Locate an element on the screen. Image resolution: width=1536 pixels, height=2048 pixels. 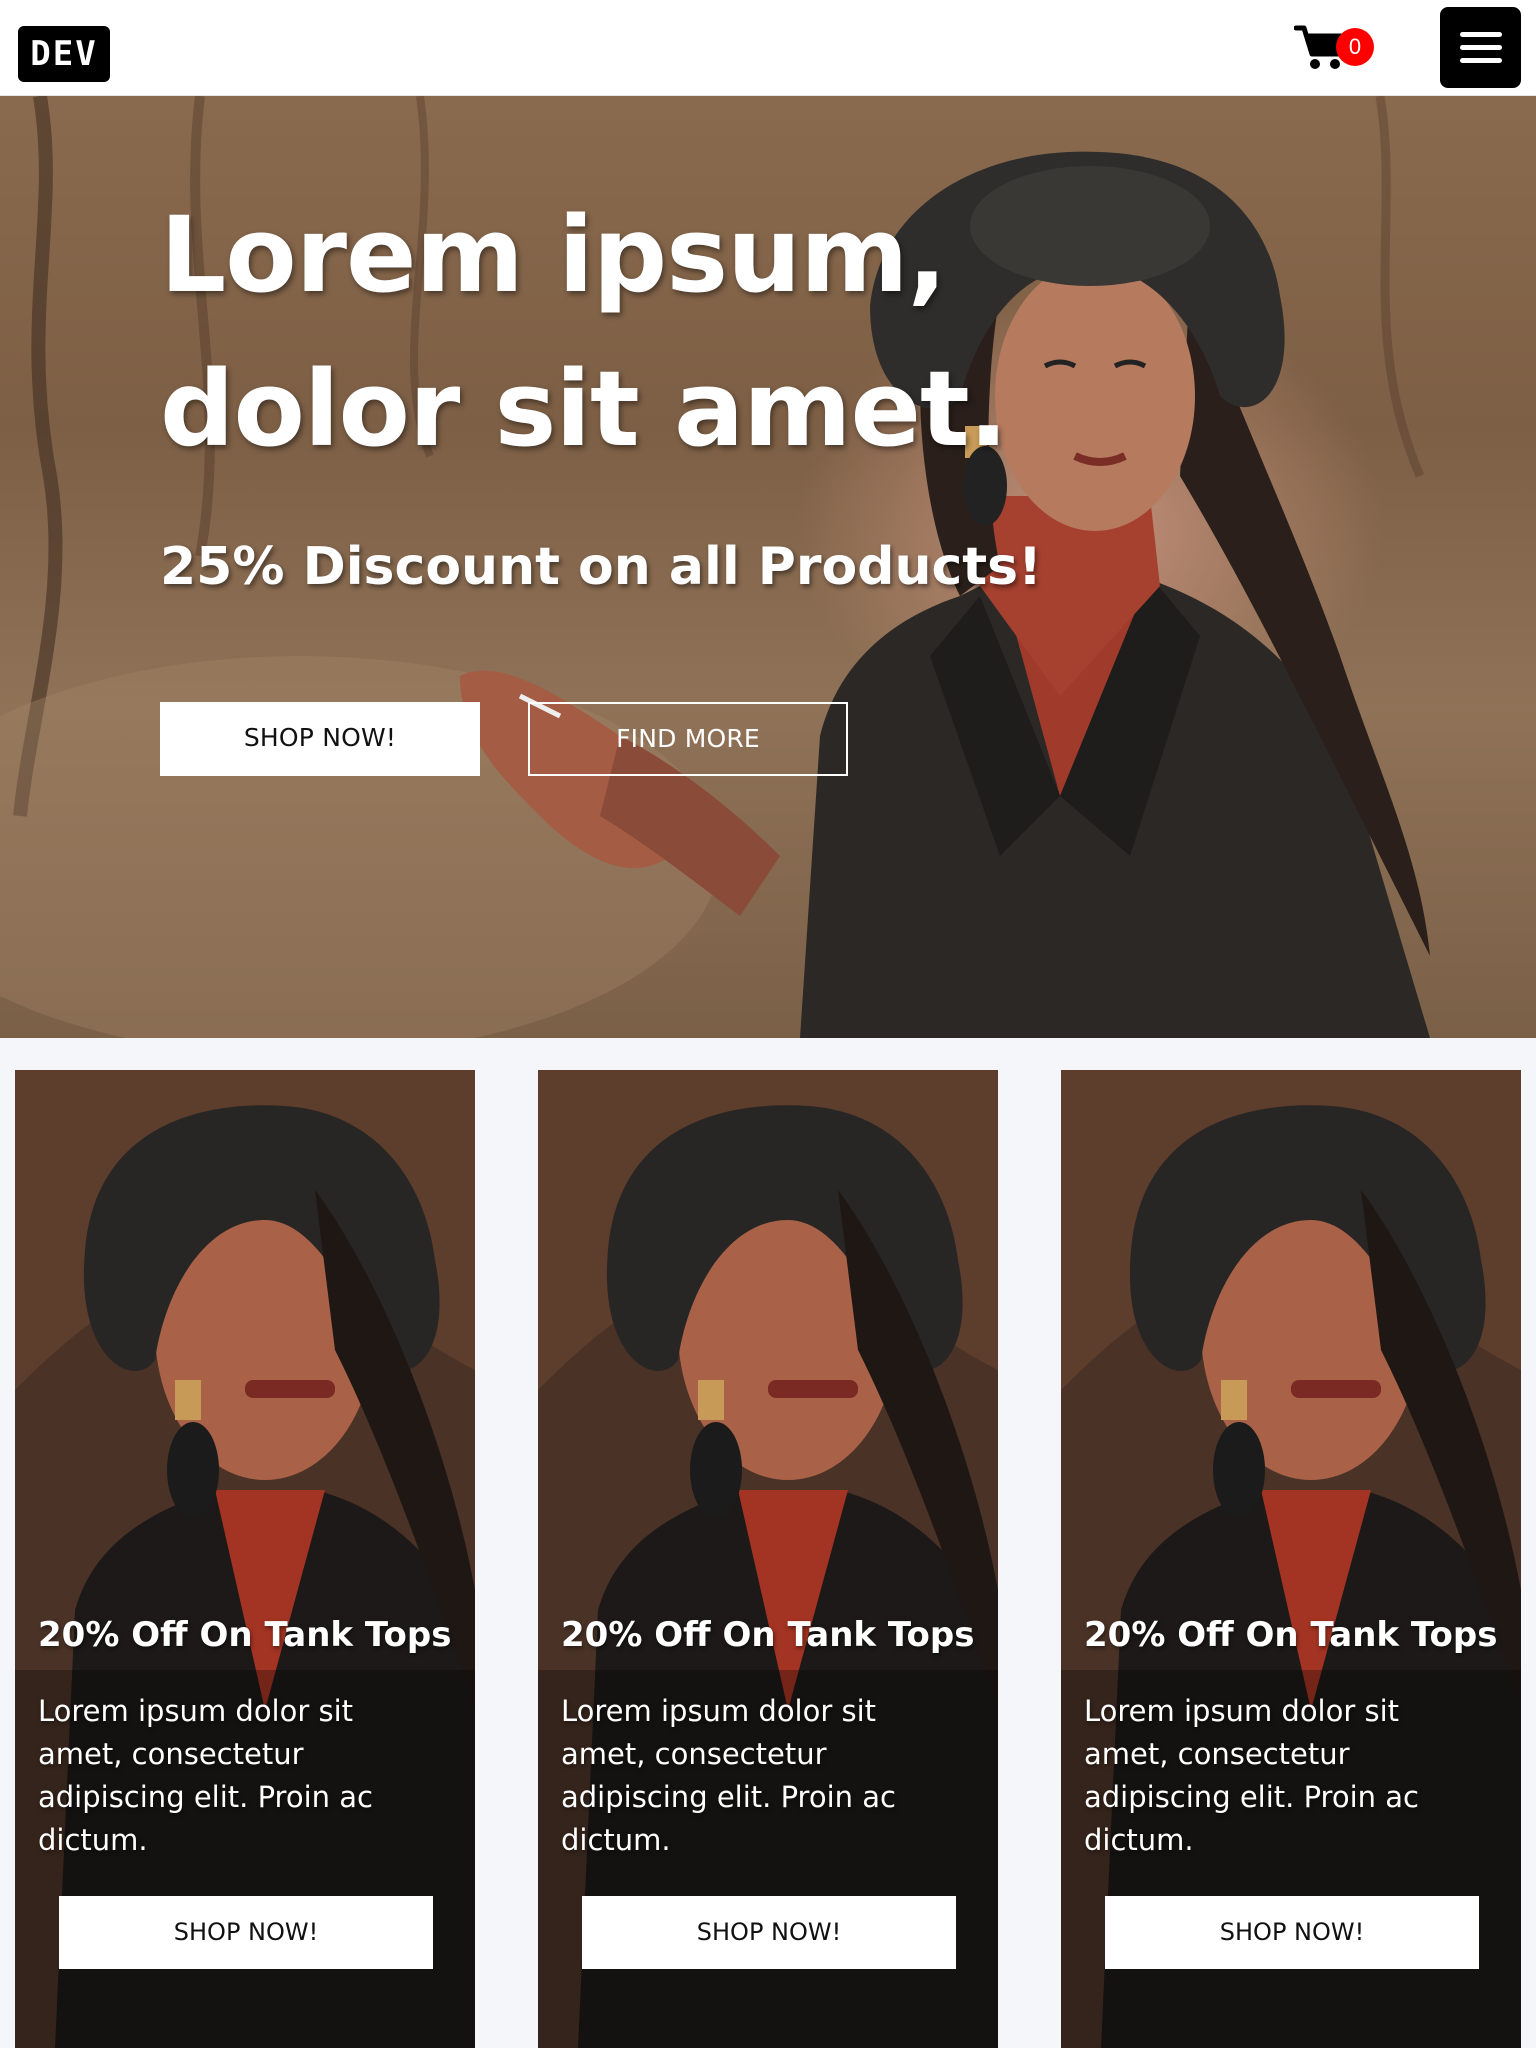
hero-title-line-1: Lorem ipsum, is located at coordinates (553, 255).